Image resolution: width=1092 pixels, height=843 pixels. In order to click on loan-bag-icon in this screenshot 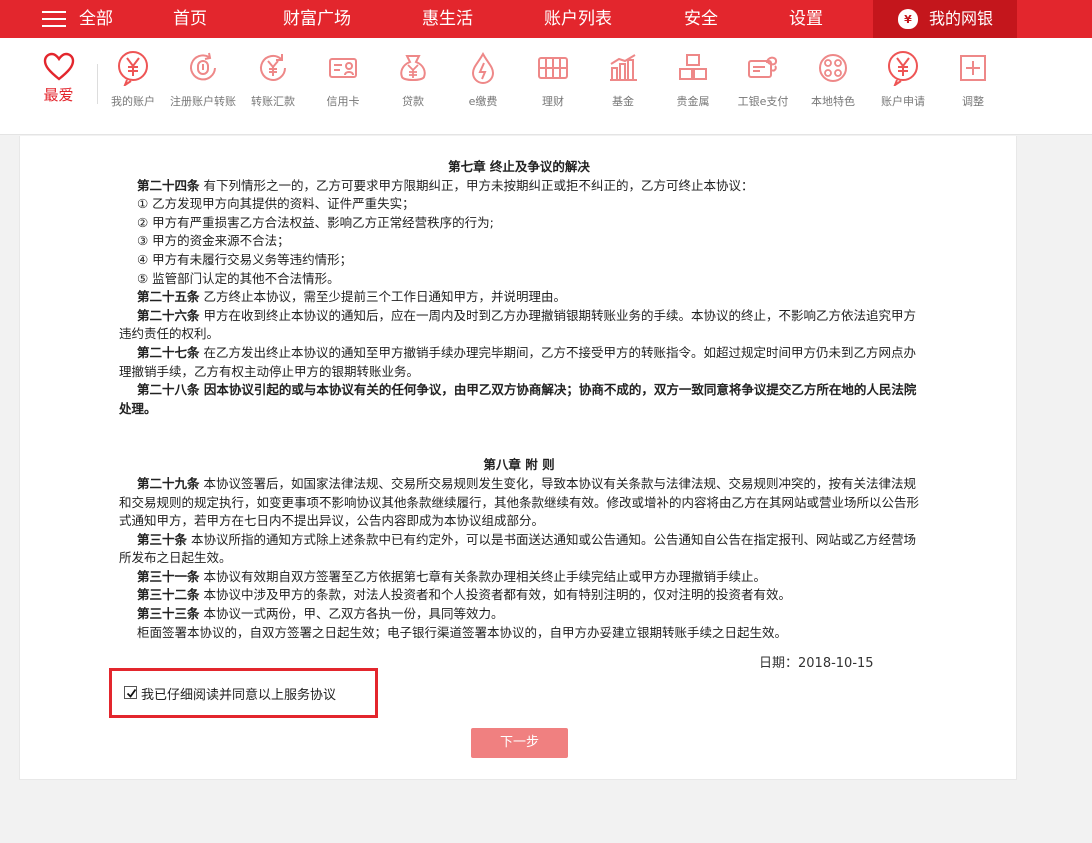, I will do `click(413, 68)`.